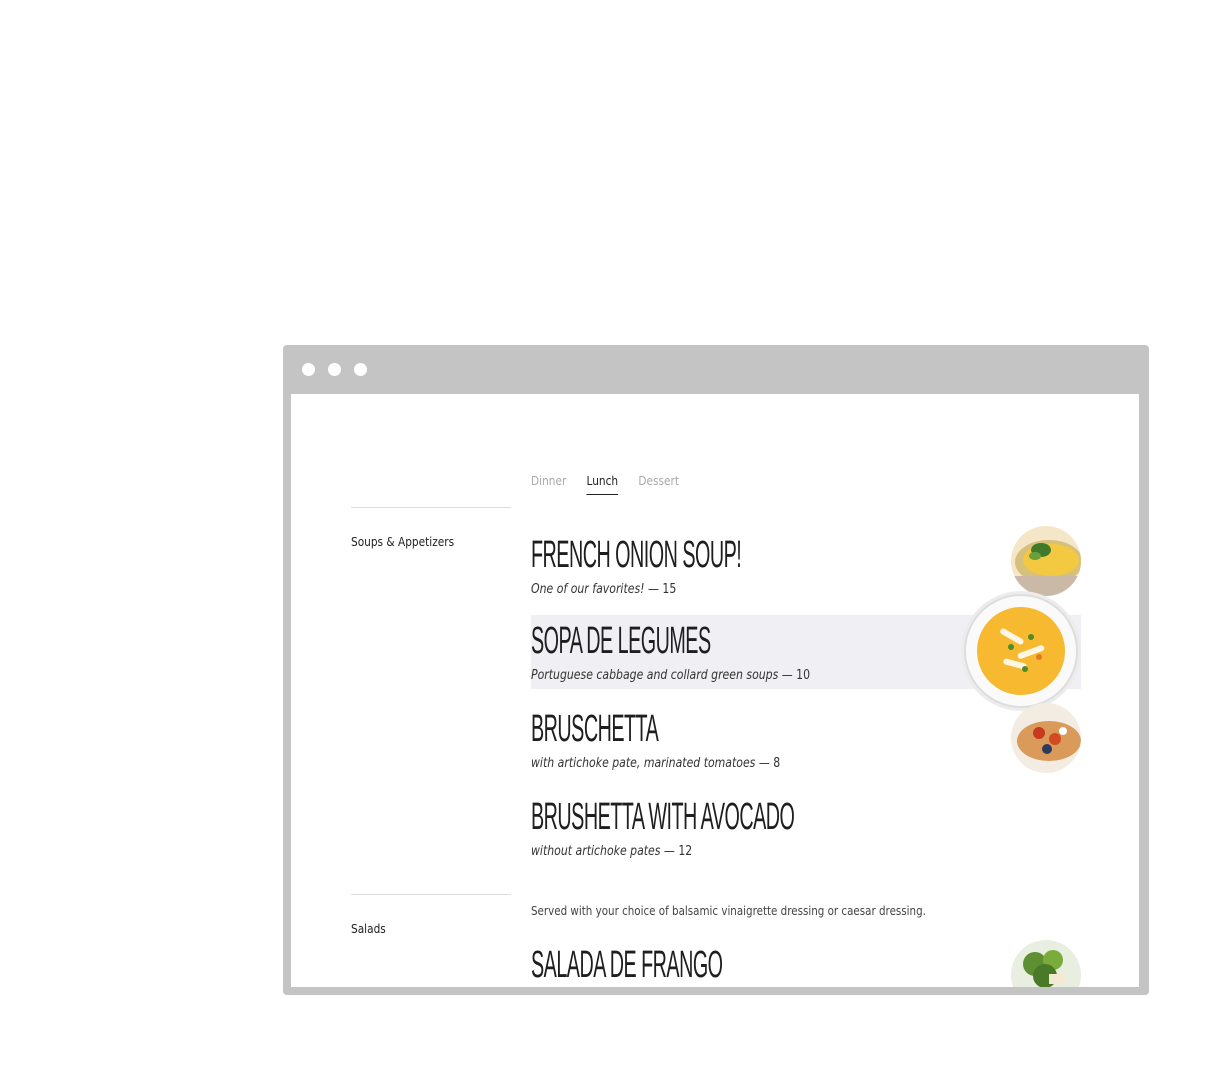  Describe the element at coordinates (1021, 651) in the screenshot. I see `vegetable-soup-photo` at that location.